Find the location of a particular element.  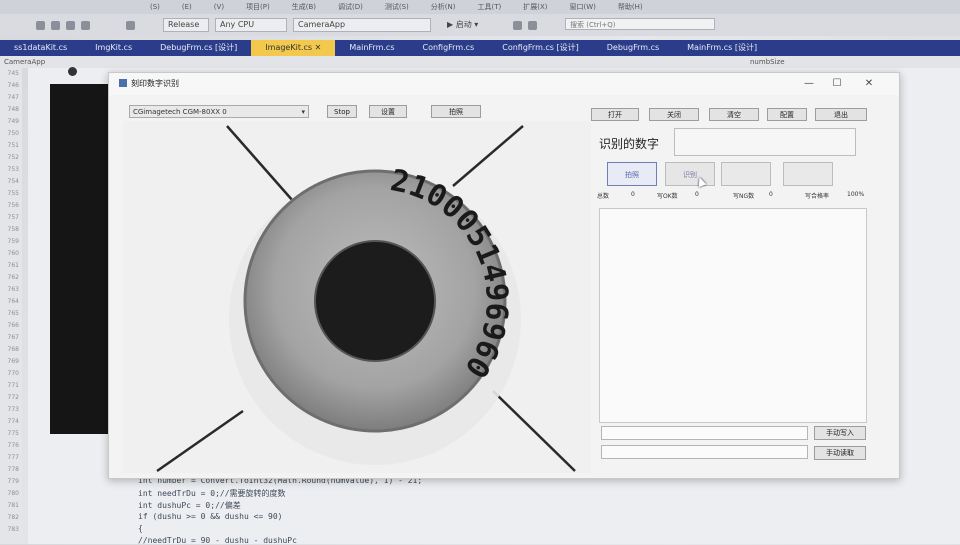

stop-button: Stop is located at coordinates (342, 111).